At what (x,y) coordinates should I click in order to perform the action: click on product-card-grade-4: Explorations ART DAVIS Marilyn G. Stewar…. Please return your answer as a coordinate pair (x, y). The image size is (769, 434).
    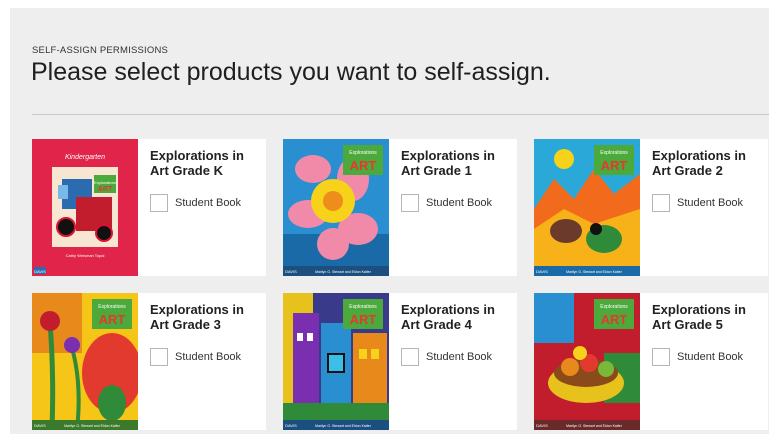
    Looking at the image, I should click on (400, 361).